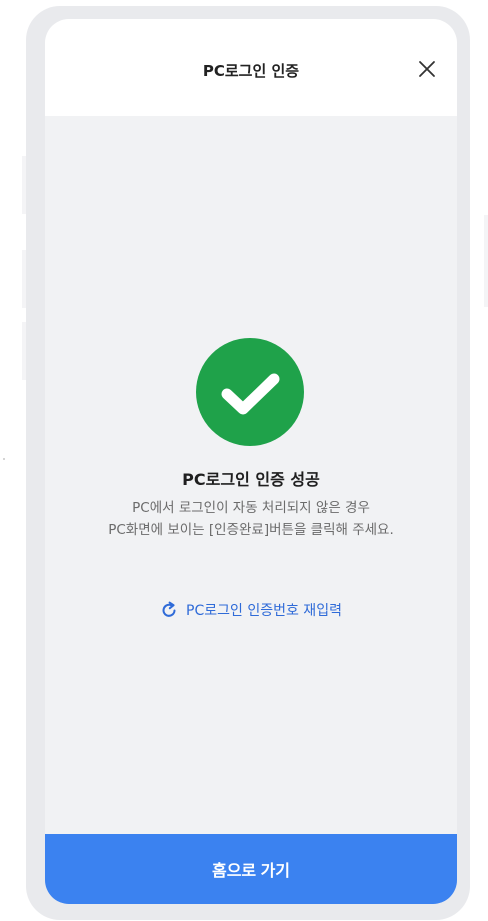 The width and height of the screenshot is (488, 921). What do you see at coordinates (169, 609) in the screenshot?
I see `refresh-icon` at bounding box center [169, 609].